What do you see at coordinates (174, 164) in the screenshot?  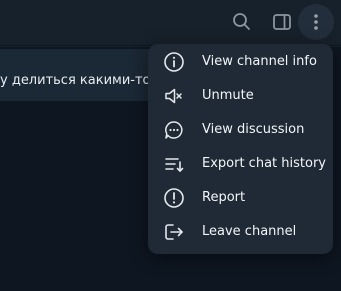 I see `export-history-icon` at bounding box center [174, 164].